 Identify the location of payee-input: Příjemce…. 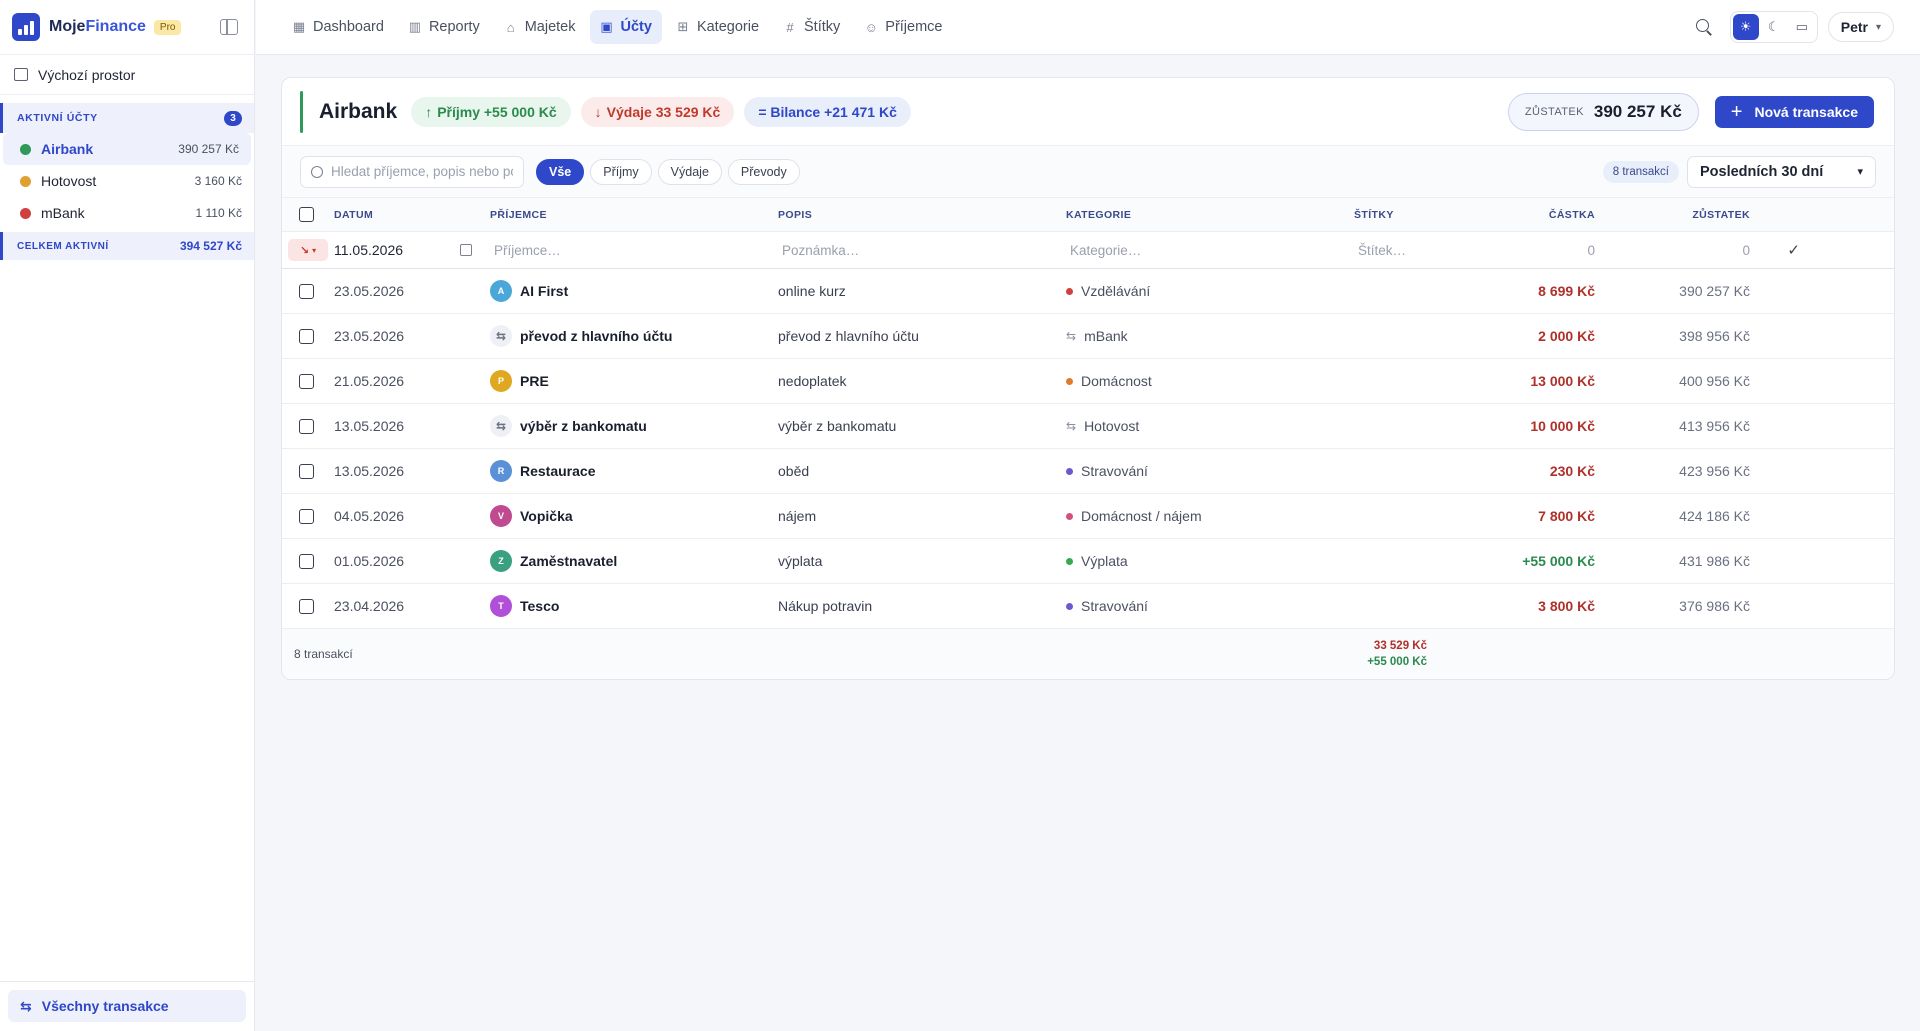
(634, 250).